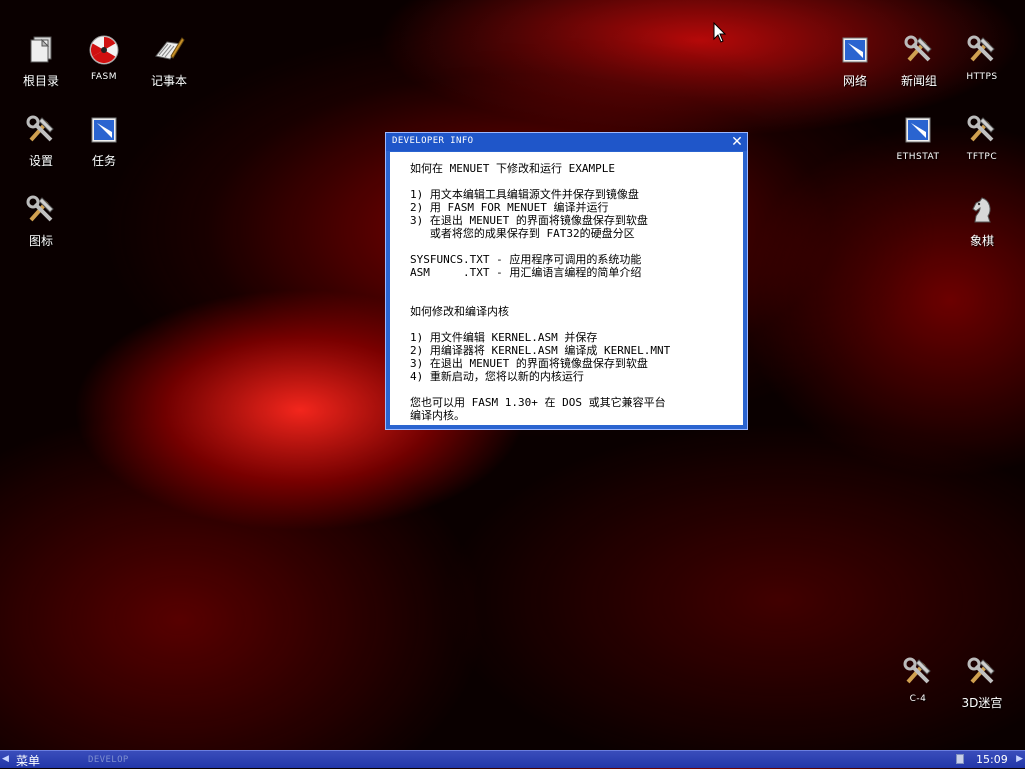  Describe the element at coordinates (104, 50) in the screenshot. I see `radiation-icon` at that location.